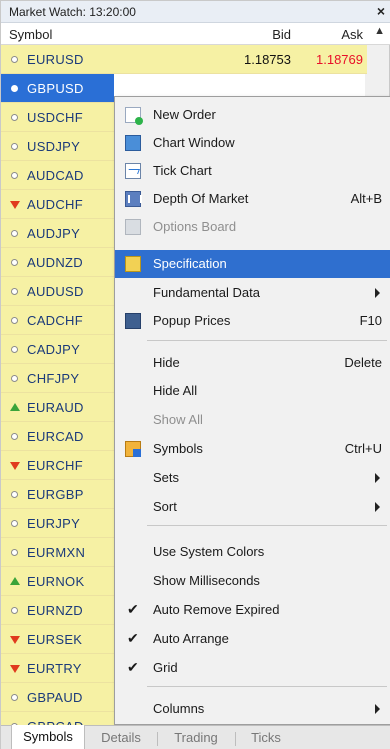 This screenshot has width=390, height=749. What do you see at coordinates (54, 233) in the screenshot?
I see `symbol-name: AUDJPY` at bounding box center [54, 233].